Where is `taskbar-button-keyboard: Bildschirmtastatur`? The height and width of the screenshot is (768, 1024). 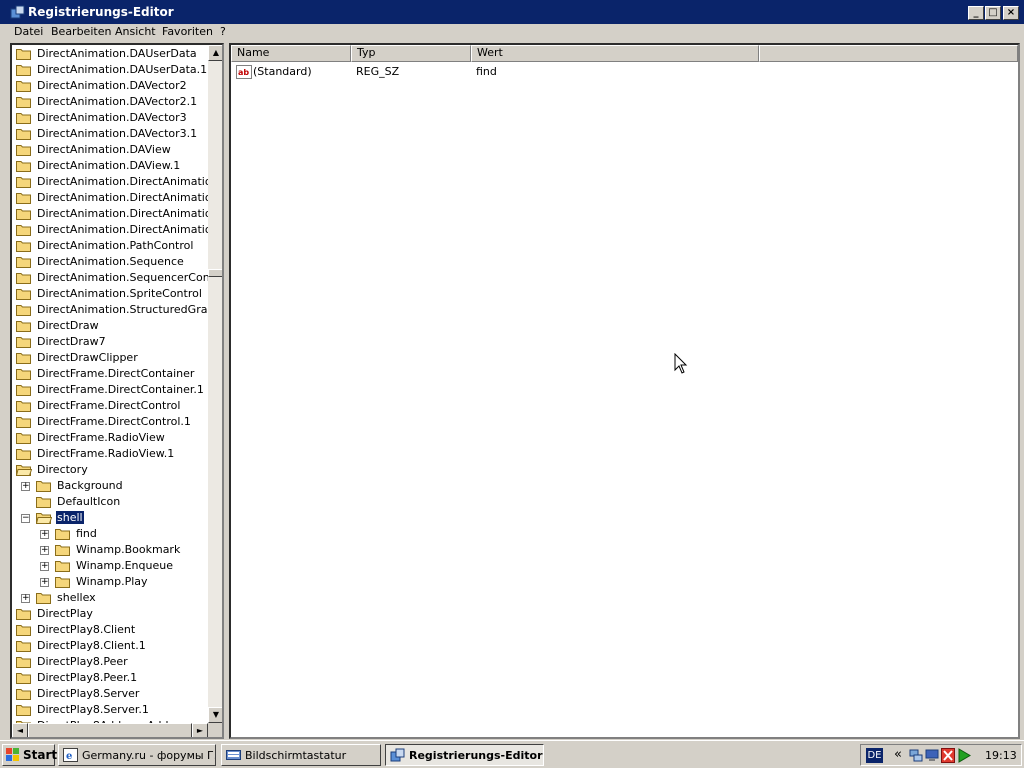 taskbar-button-keyboard: Bildschirmtastatur is located at coordinates (301, 755).